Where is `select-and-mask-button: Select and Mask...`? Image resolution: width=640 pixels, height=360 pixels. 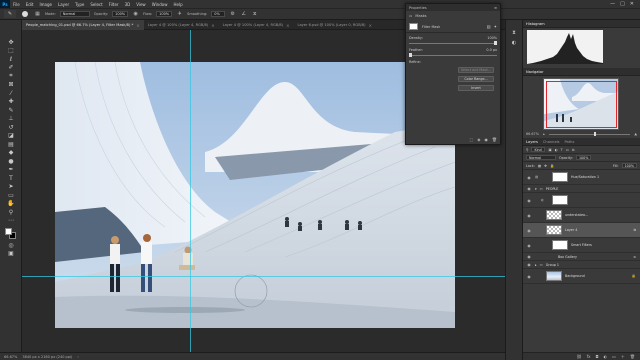
select-and-mask-button: Select and Mask... is located at coordinates (476, 70).